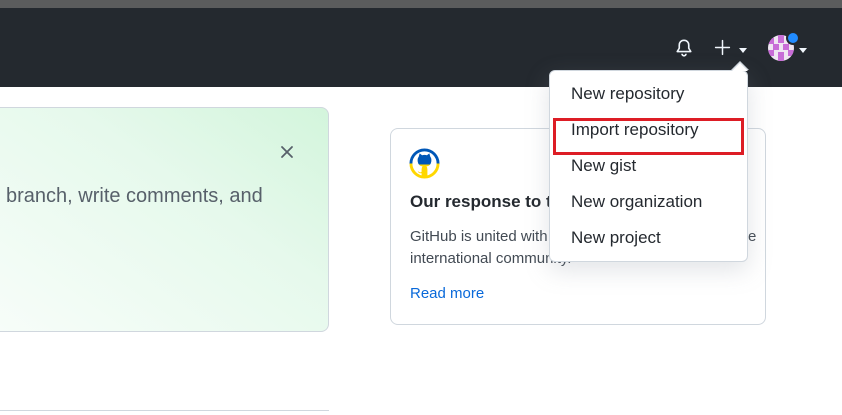  What do you see at coordinates (424, 163) in the screenshot?
I see `octocat-ukraine-icon` at bounding box center [424, 163].